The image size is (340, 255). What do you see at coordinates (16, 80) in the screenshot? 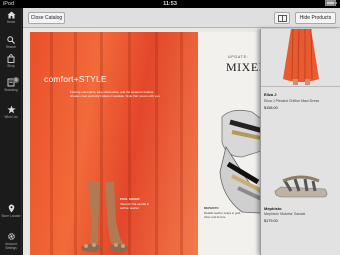
I see `browsing-count-badge: 5` at bounding box center [16, 80].